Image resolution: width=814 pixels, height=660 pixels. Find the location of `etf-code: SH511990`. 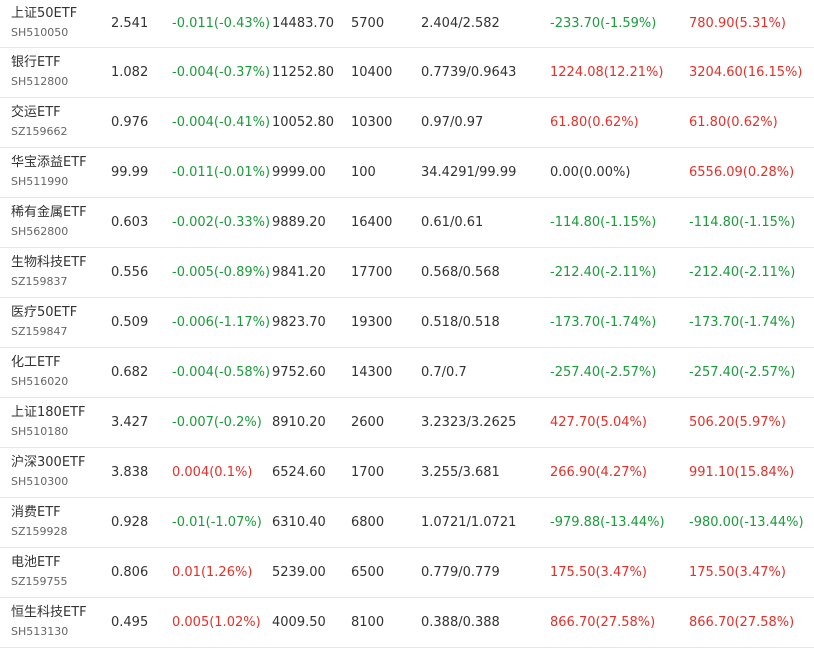

etf-code: SH511990 is located at coordinates (40, 181).